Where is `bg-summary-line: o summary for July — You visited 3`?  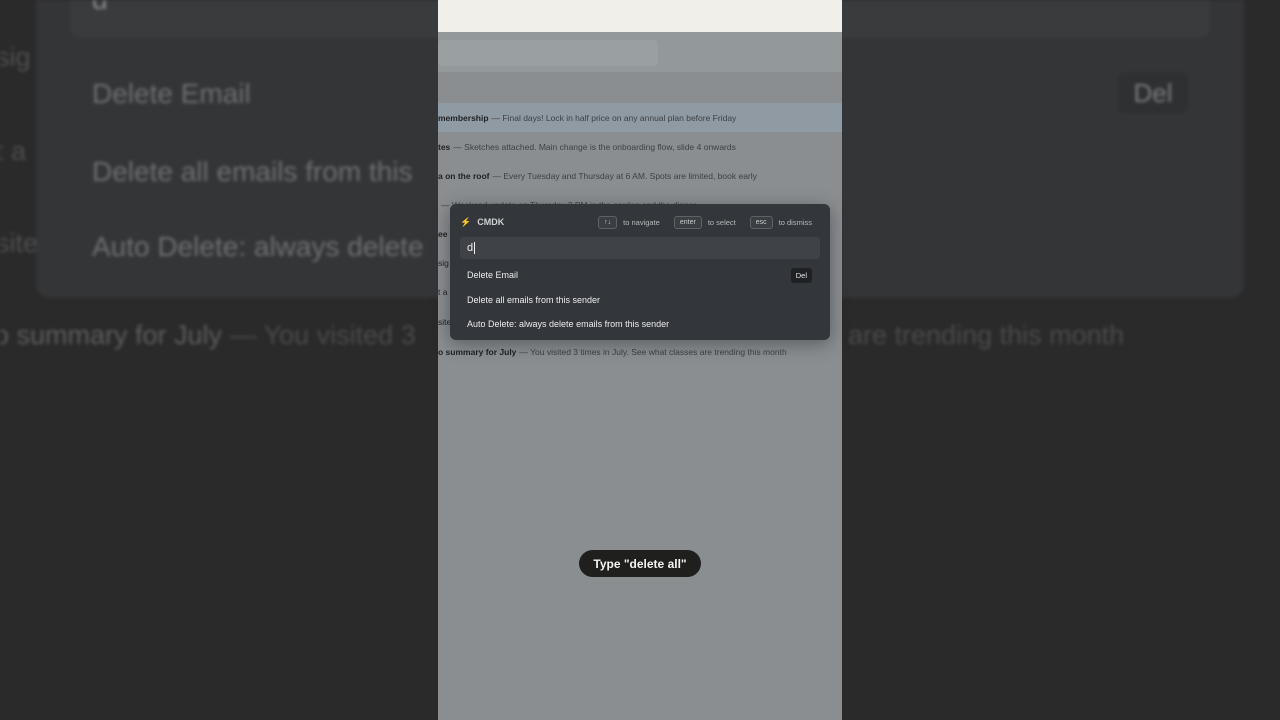
bg-summary-line: o summary for July — You visited 3 is located at coordinates (208, 335).